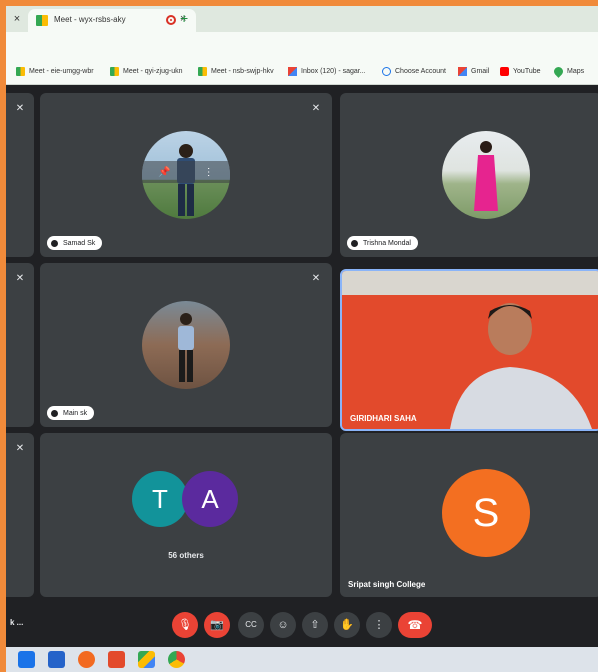  I want to click on video-feed, so click(470, 350).